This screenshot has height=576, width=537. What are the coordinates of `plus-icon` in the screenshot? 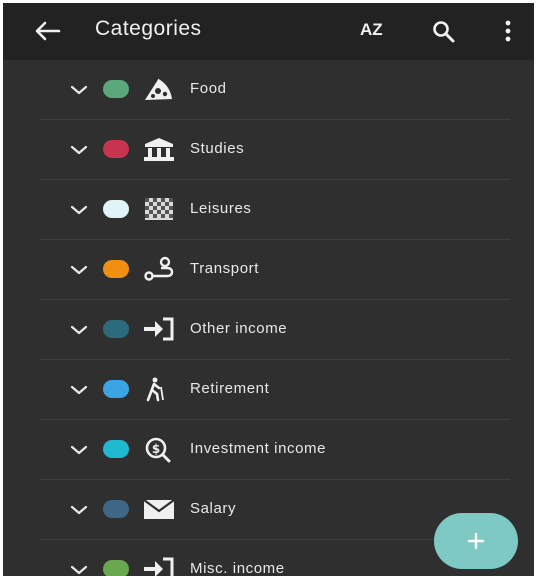 It's located at (476, 541).